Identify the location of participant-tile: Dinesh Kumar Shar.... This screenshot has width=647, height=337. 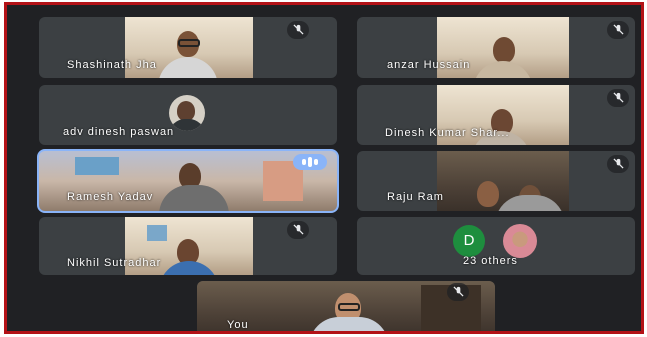
(496, 115).